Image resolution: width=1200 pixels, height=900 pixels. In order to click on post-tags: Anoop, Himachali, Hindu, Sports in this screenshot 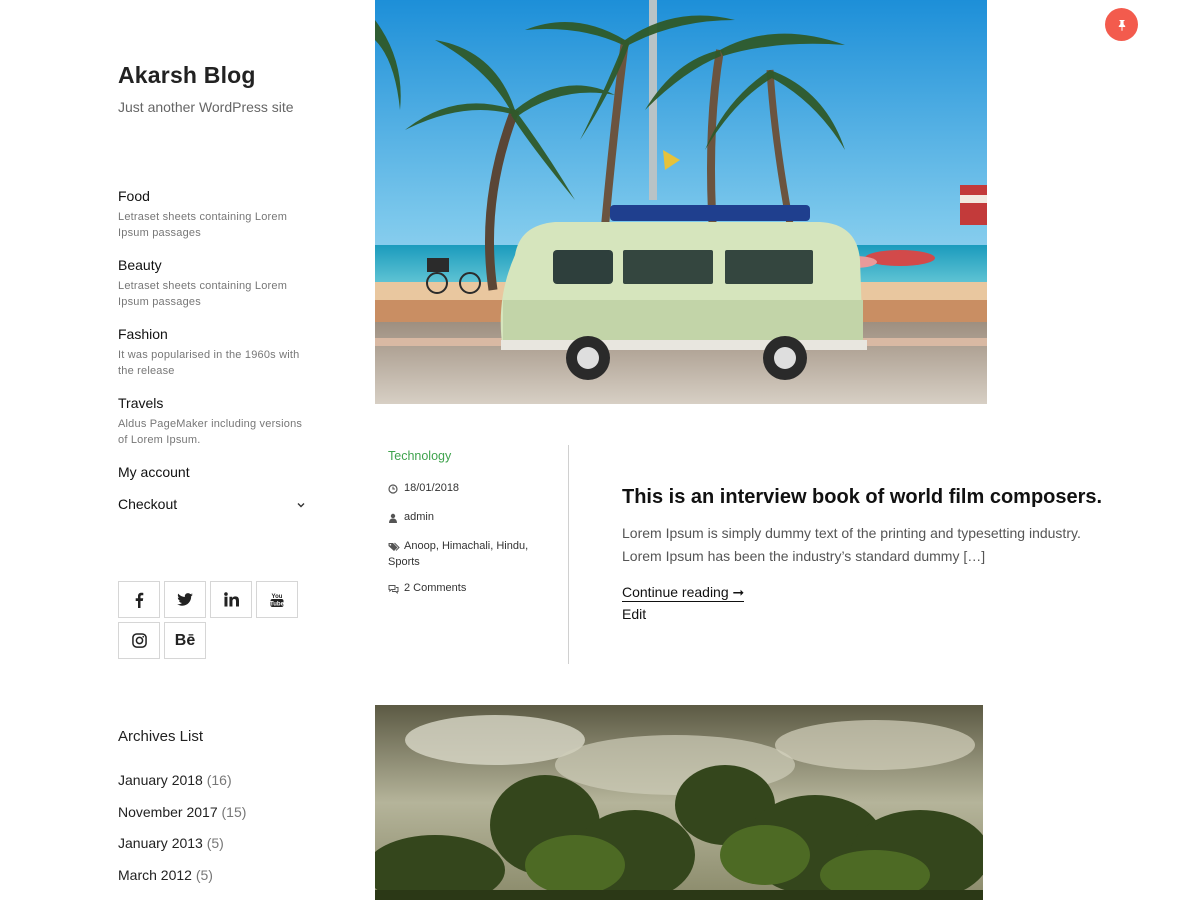, I will do `click(458, 554)`.